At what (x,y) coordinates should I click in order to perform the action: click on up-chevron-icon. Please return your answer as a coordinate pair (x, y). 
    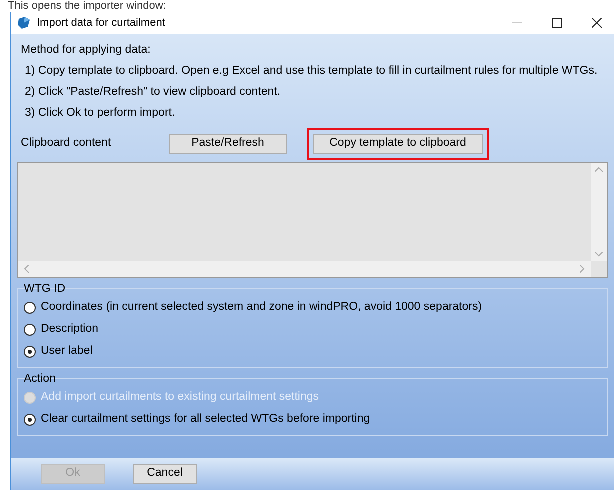
    Looking at the image, I should click on (599, 169).